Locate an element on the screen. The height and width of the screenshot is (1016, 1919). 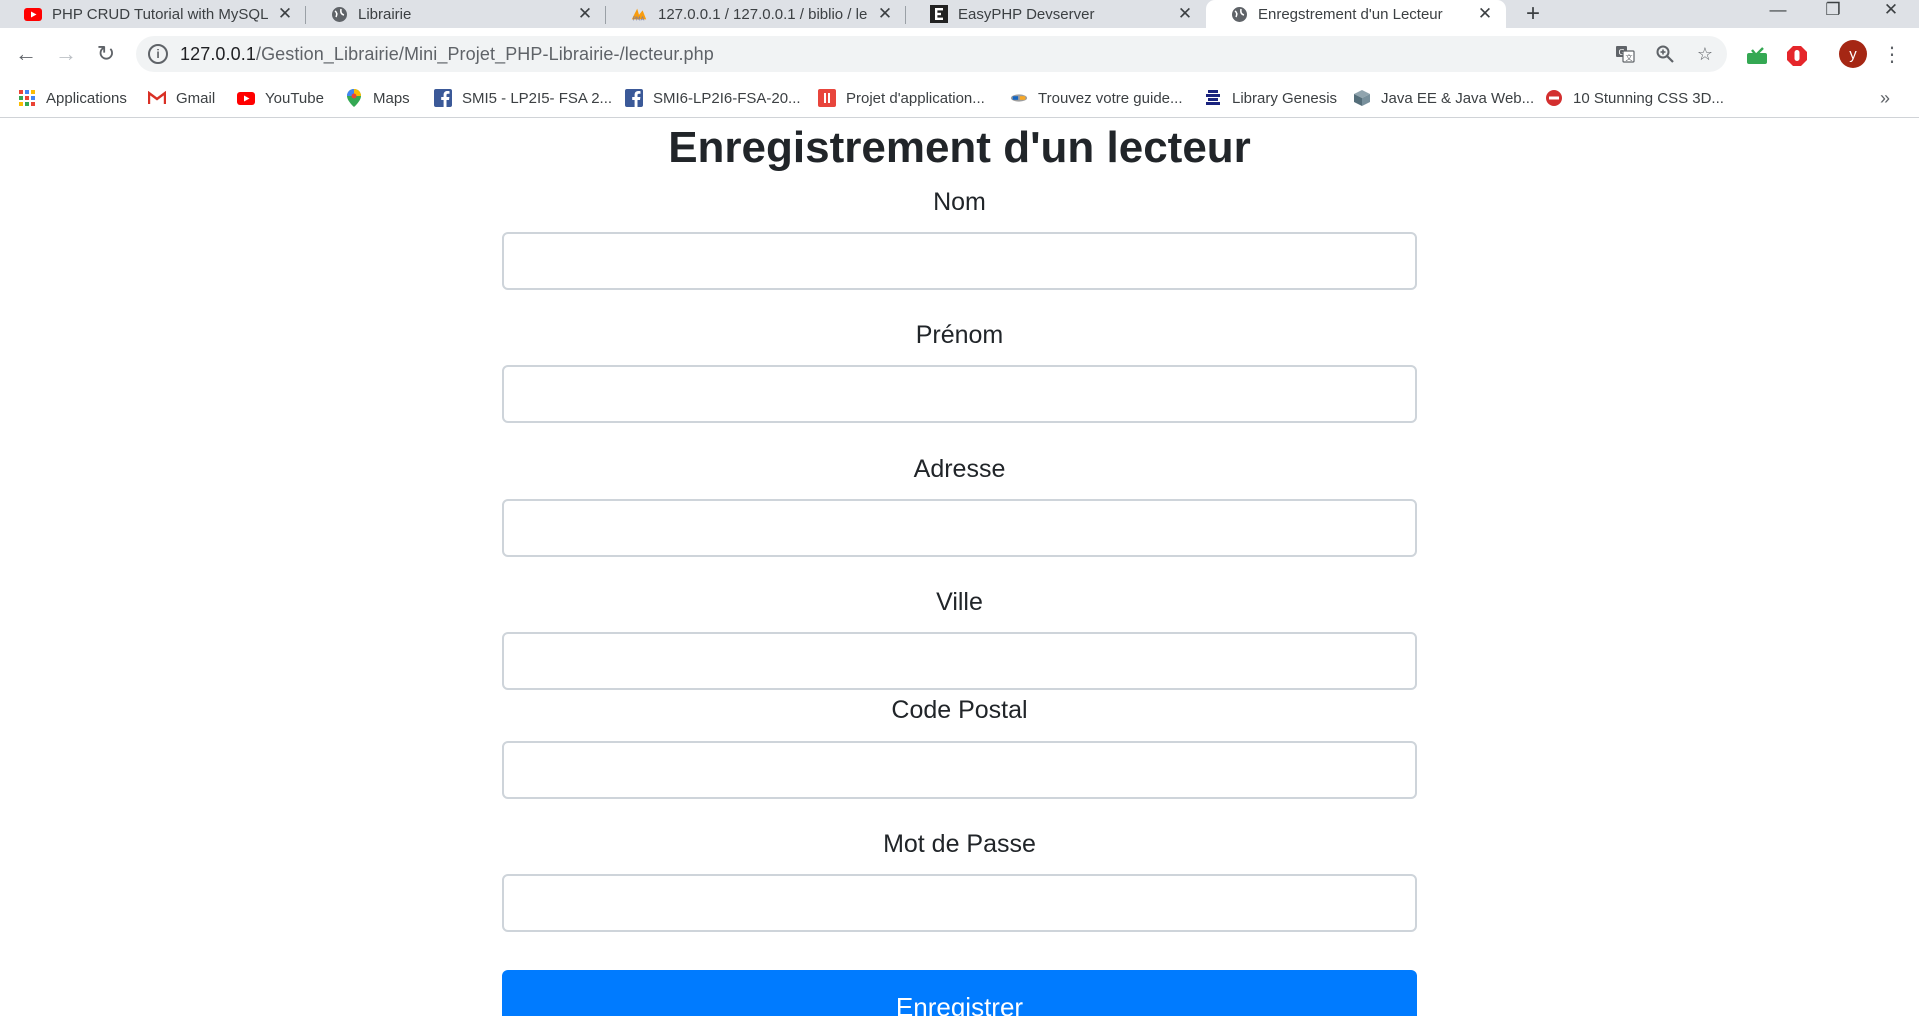
guide-icon is located at coordinates (1019, 98).